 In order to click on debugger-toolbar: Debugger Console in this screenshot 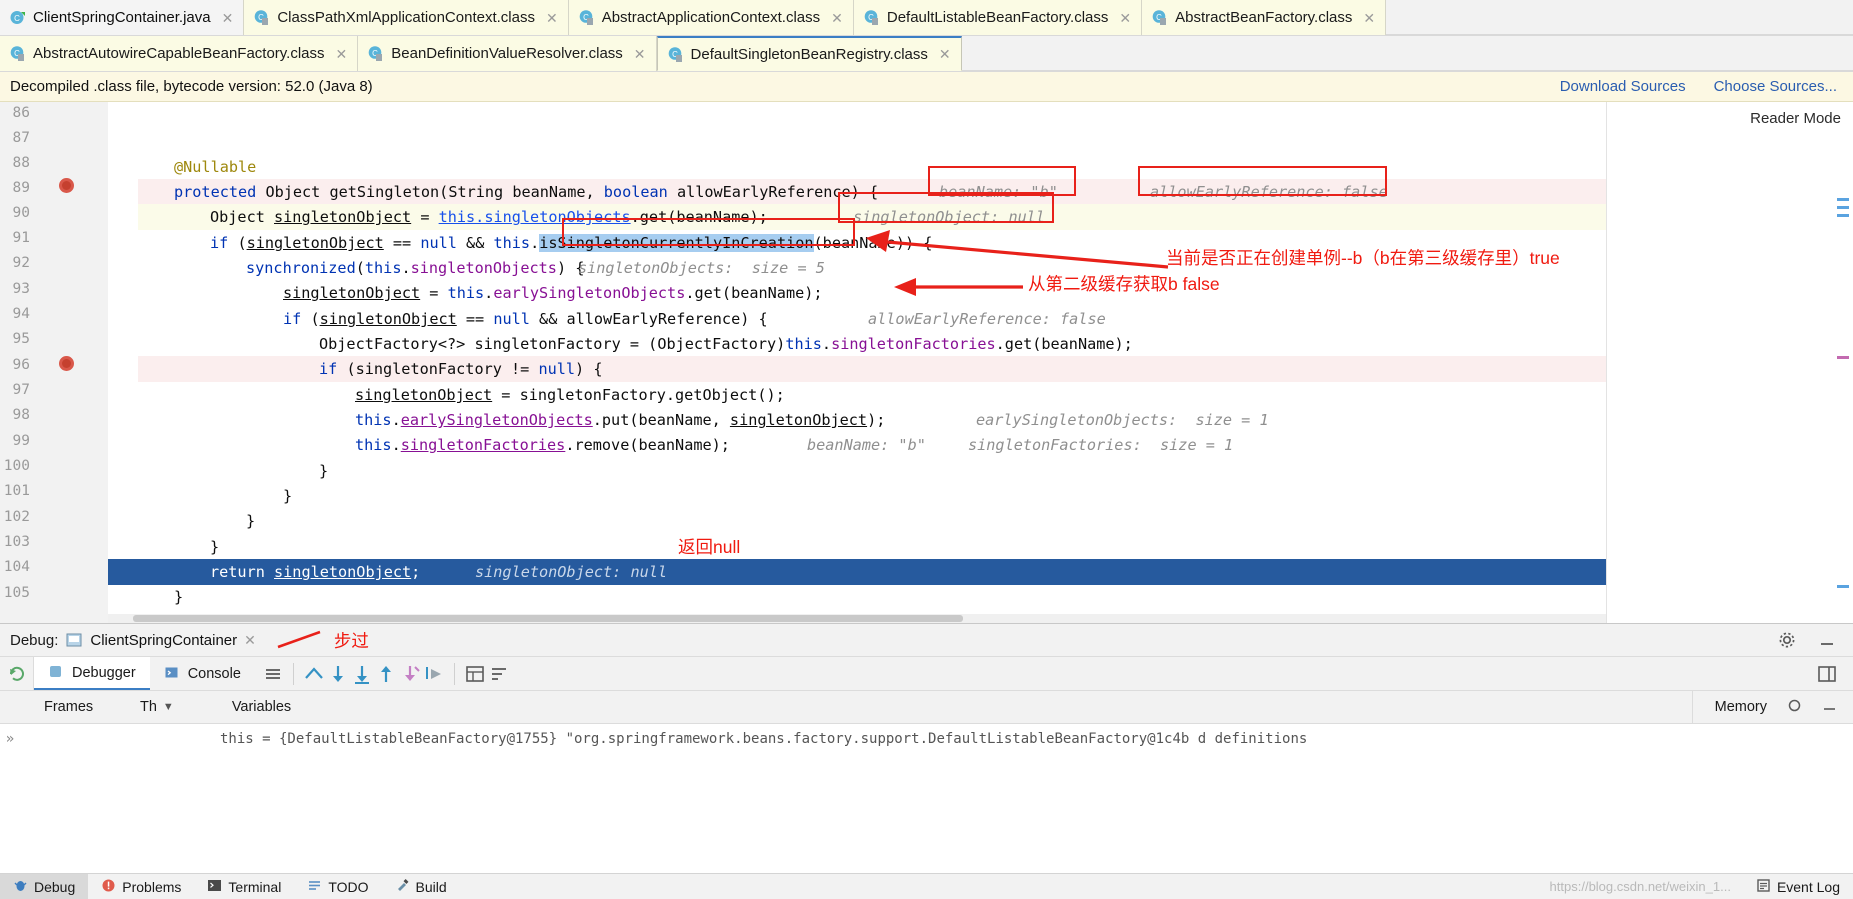, I will do `click(926, 674)`.